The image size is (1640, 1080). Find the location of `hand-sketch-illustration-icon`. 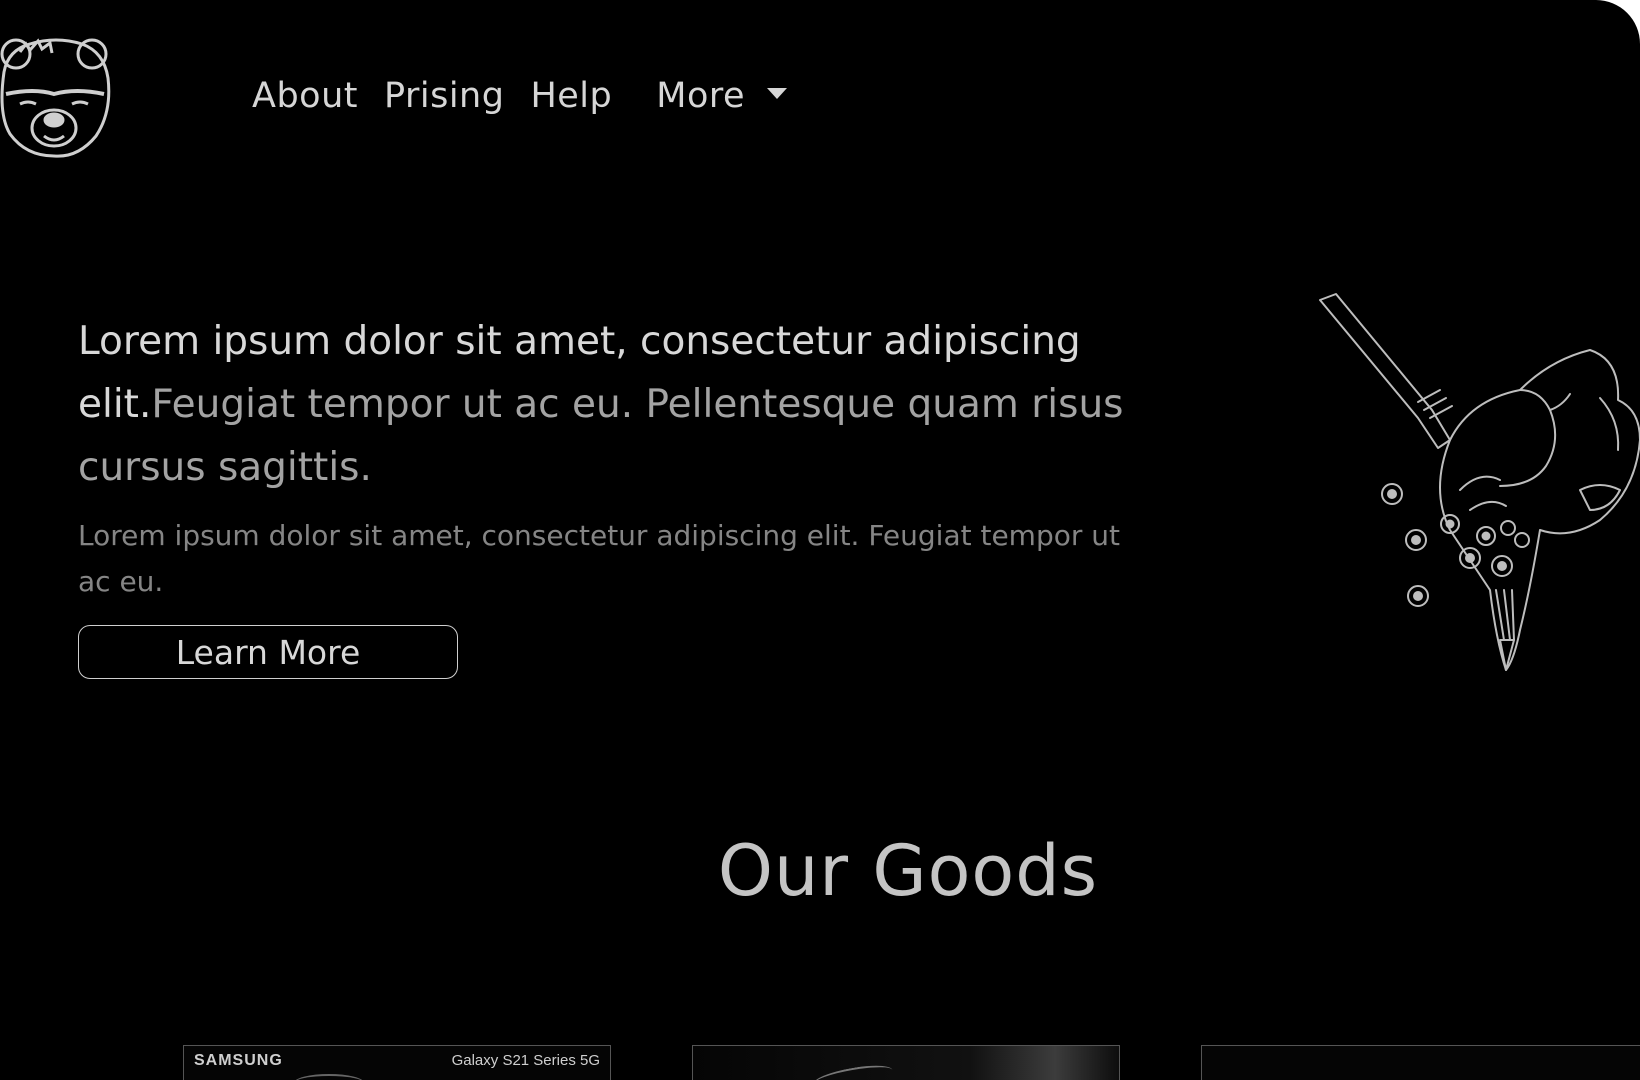

hand-sketch-illustration-icon is located at coordinates (1479, 482).